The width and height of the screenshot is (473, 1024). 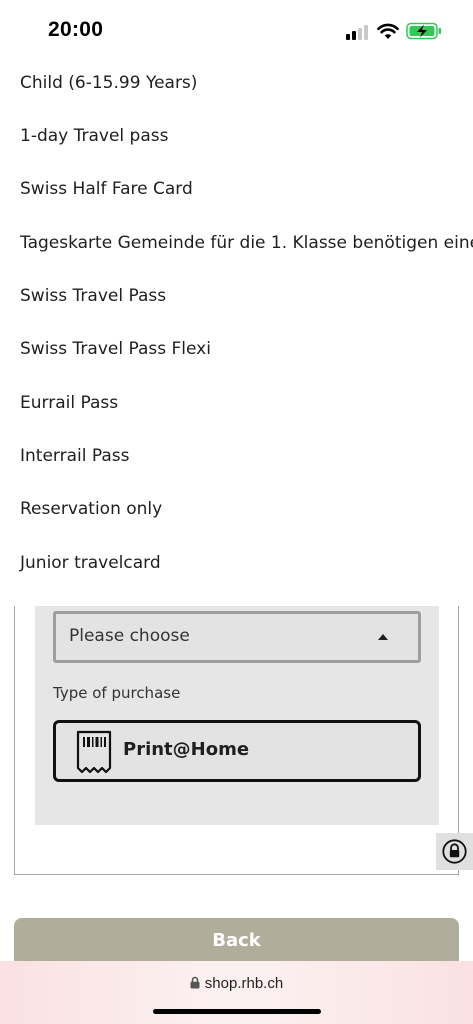 What do you see at coordinates (236, 30) in the screenshot?
I see `status-bar: 20:00` at bounding box center [236, 30].